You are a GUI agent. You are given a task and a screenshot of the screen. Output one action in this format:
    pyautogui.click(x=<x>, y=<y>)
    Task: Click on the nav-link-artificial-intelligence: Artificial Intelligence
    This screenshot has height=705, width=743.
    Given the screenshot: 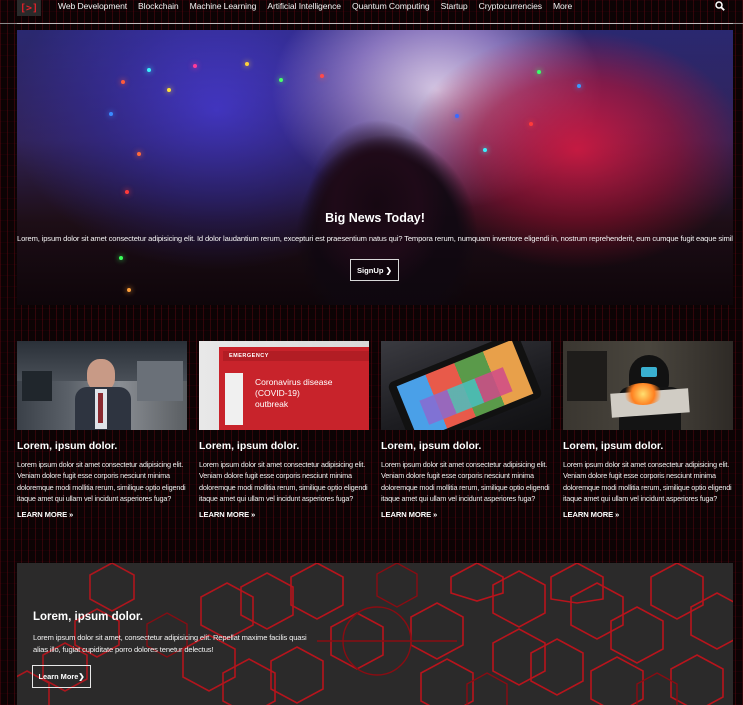 What is the action you would take?
    pyautogui.click(x=304, y=6)
    